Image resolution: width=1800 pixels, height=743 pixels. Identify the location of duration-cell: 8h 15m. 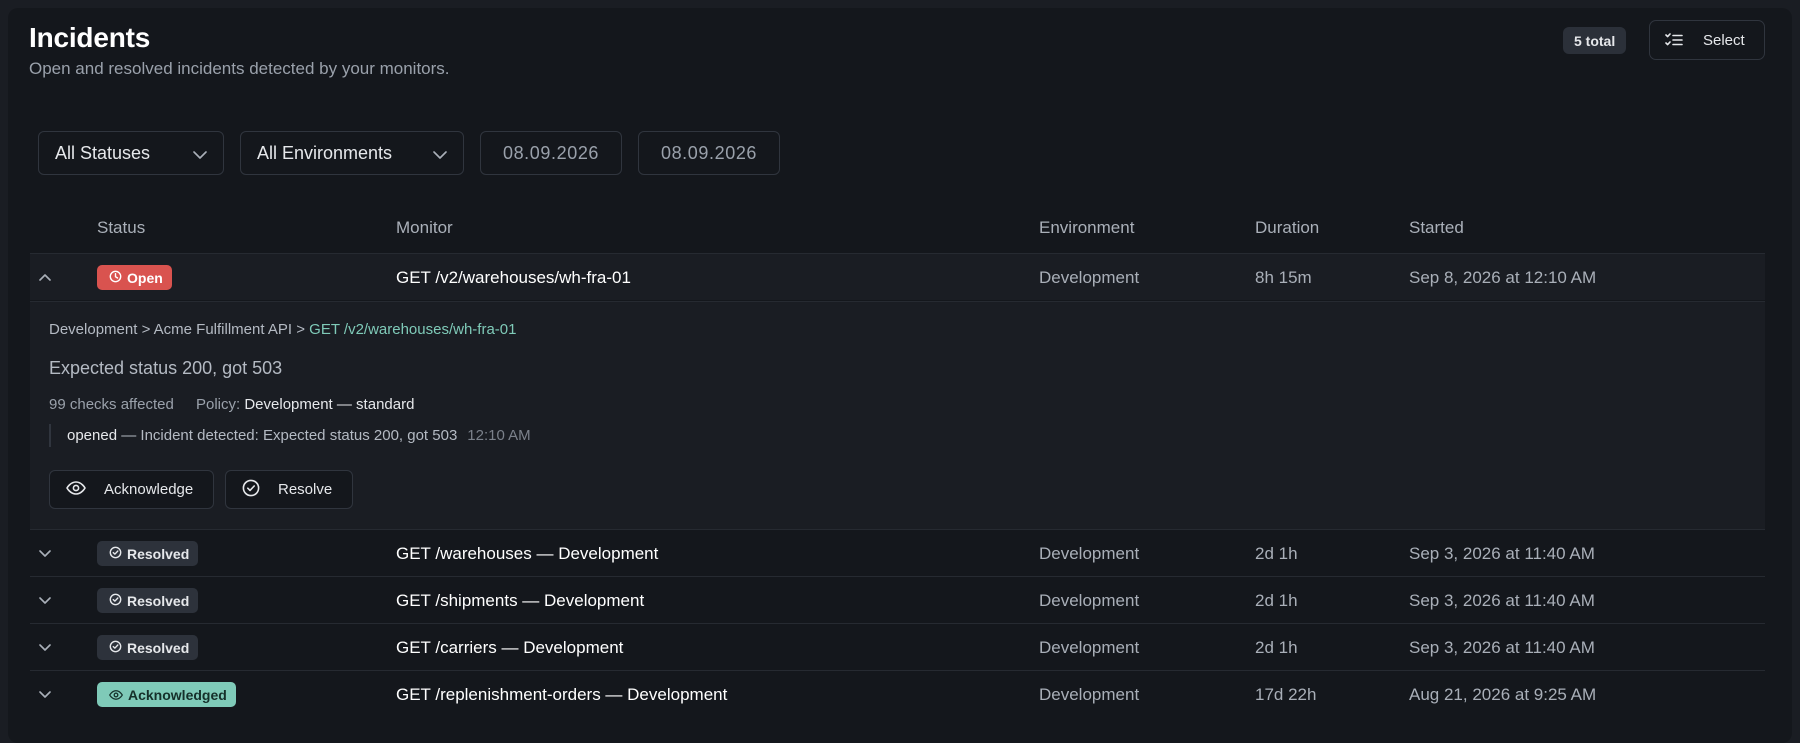
(1283, 277).